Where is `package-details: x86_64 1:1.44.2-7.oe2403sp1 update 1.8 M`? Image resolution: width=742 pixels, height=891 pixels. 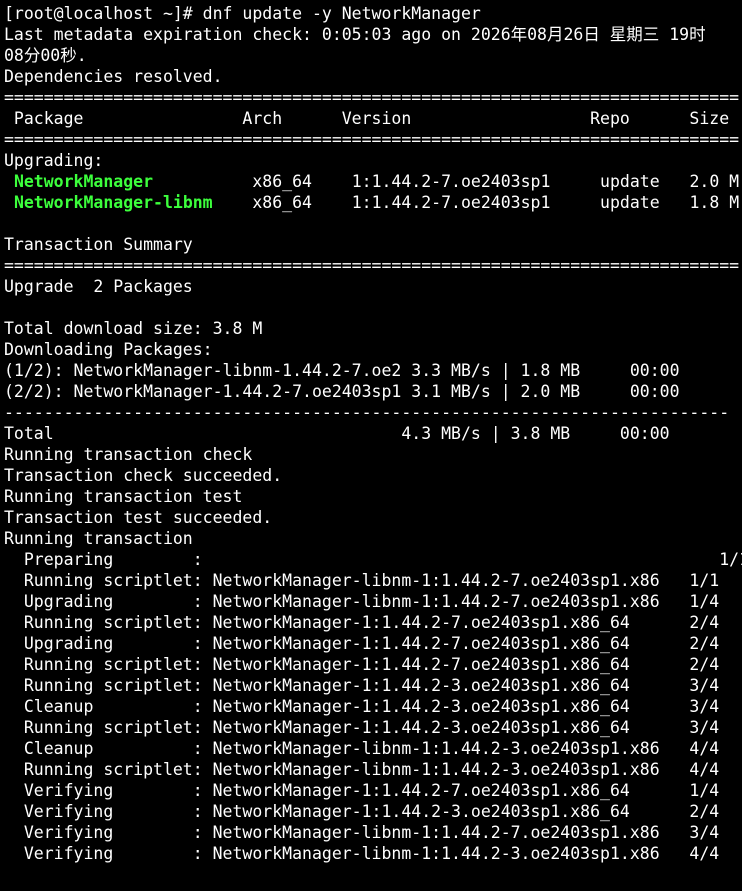 package-details: x86_64 1:1.44.2-7.oe2403sp1 update 1.8 M is located at coordinates (496, 202).